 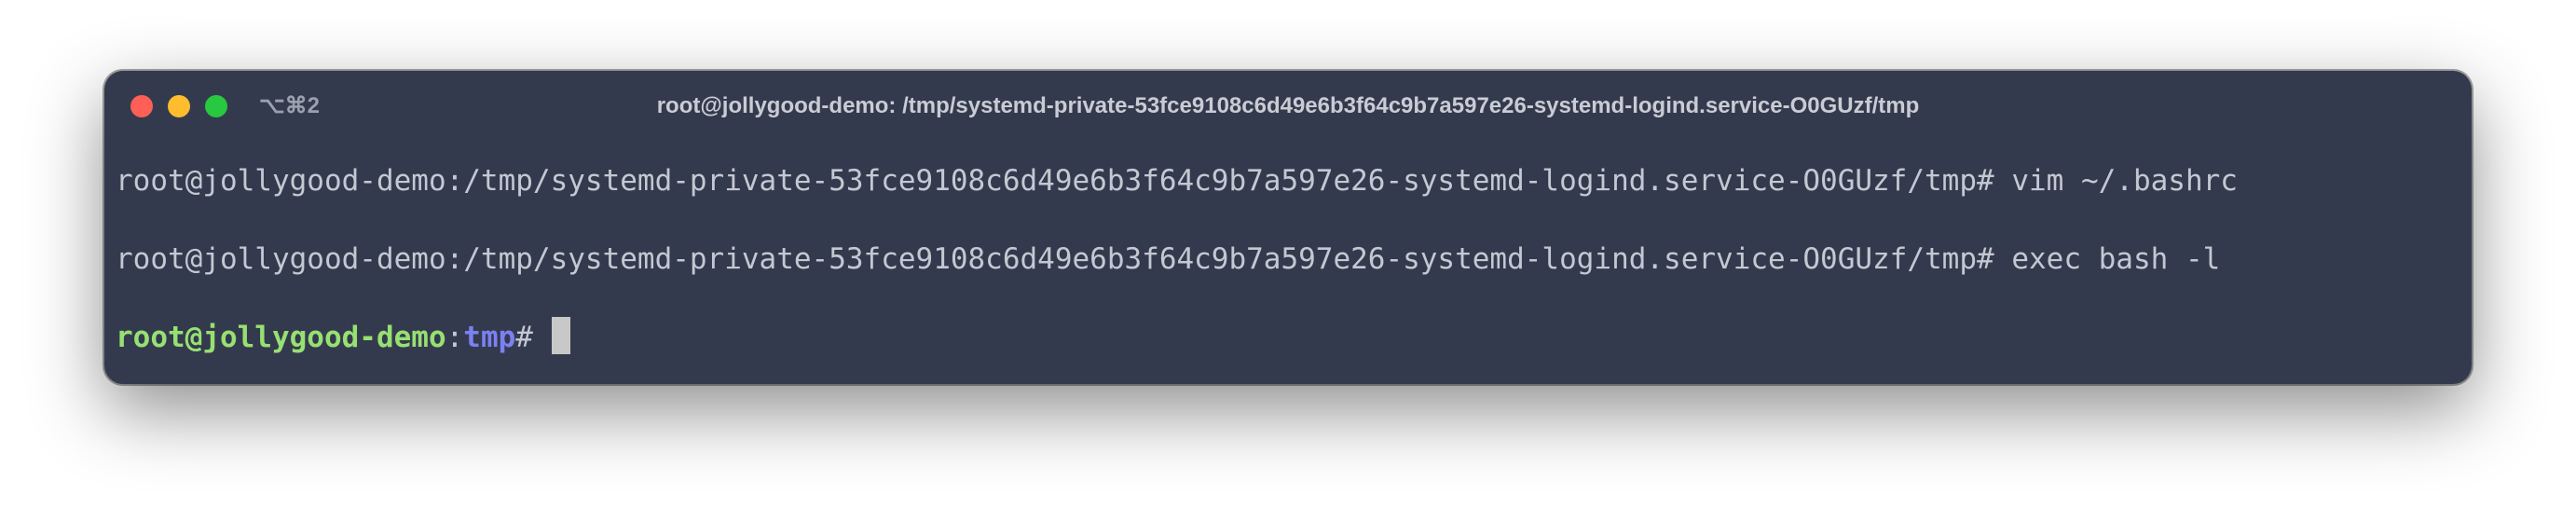 I want to click on text-cursor, so click(x=560, y=335).